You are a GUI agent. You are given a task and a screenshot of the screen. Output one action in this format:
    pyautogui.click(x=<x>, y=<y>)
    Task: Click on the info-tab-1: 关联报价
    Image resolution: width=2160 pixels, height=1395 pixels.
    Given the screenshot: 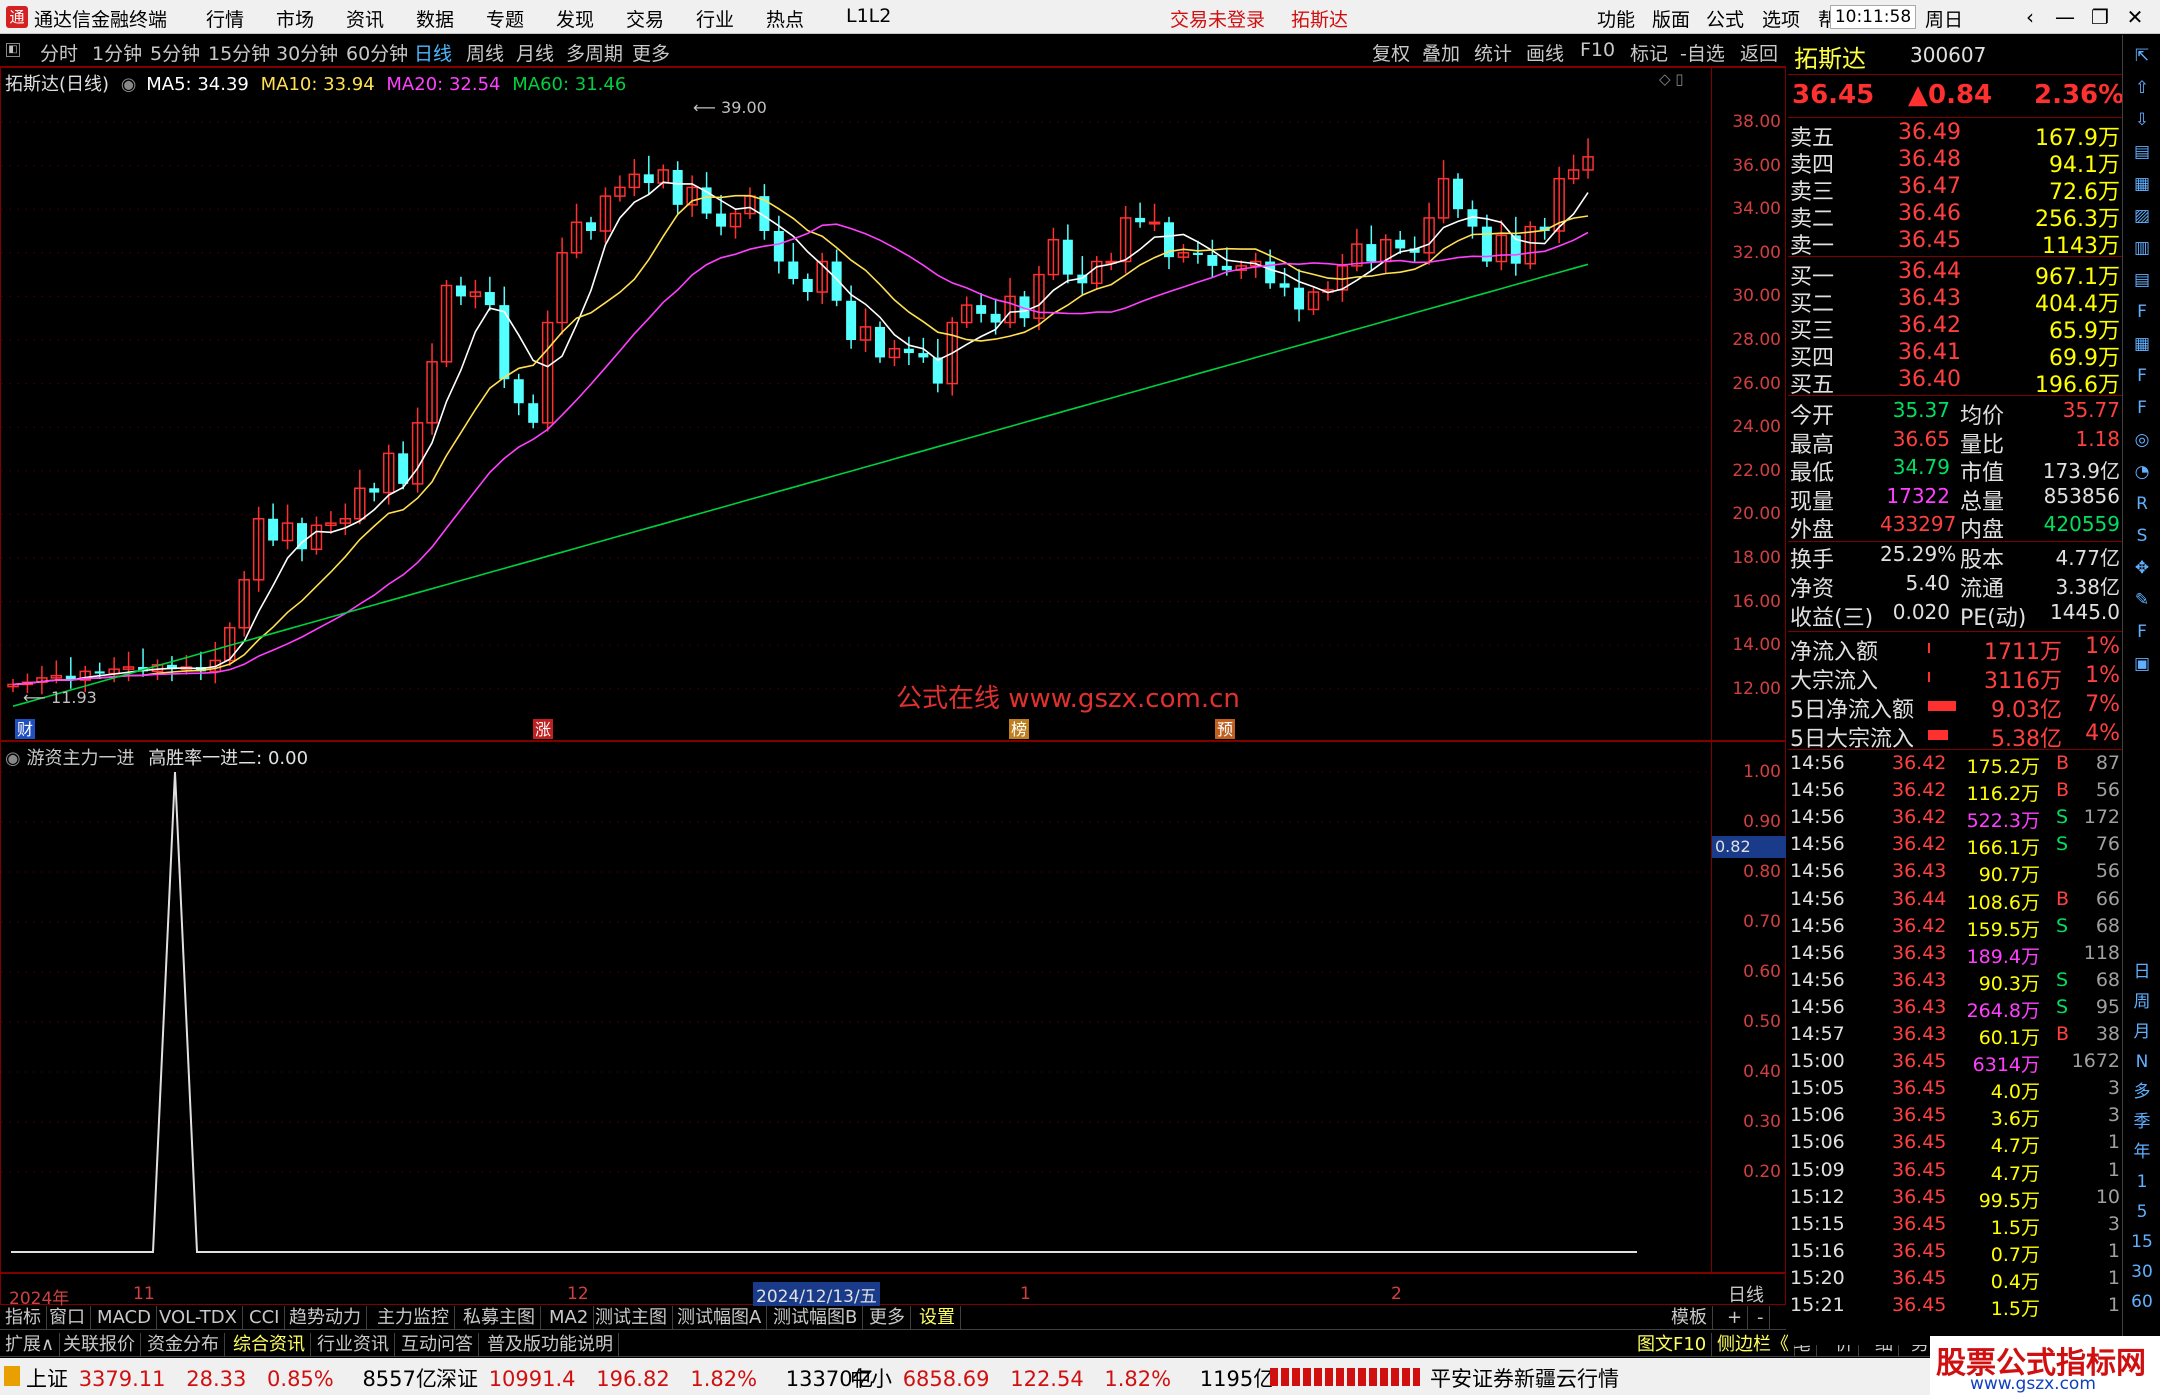 What is the action you would take?
    pyautogui.click(x=99, y=1345)
    